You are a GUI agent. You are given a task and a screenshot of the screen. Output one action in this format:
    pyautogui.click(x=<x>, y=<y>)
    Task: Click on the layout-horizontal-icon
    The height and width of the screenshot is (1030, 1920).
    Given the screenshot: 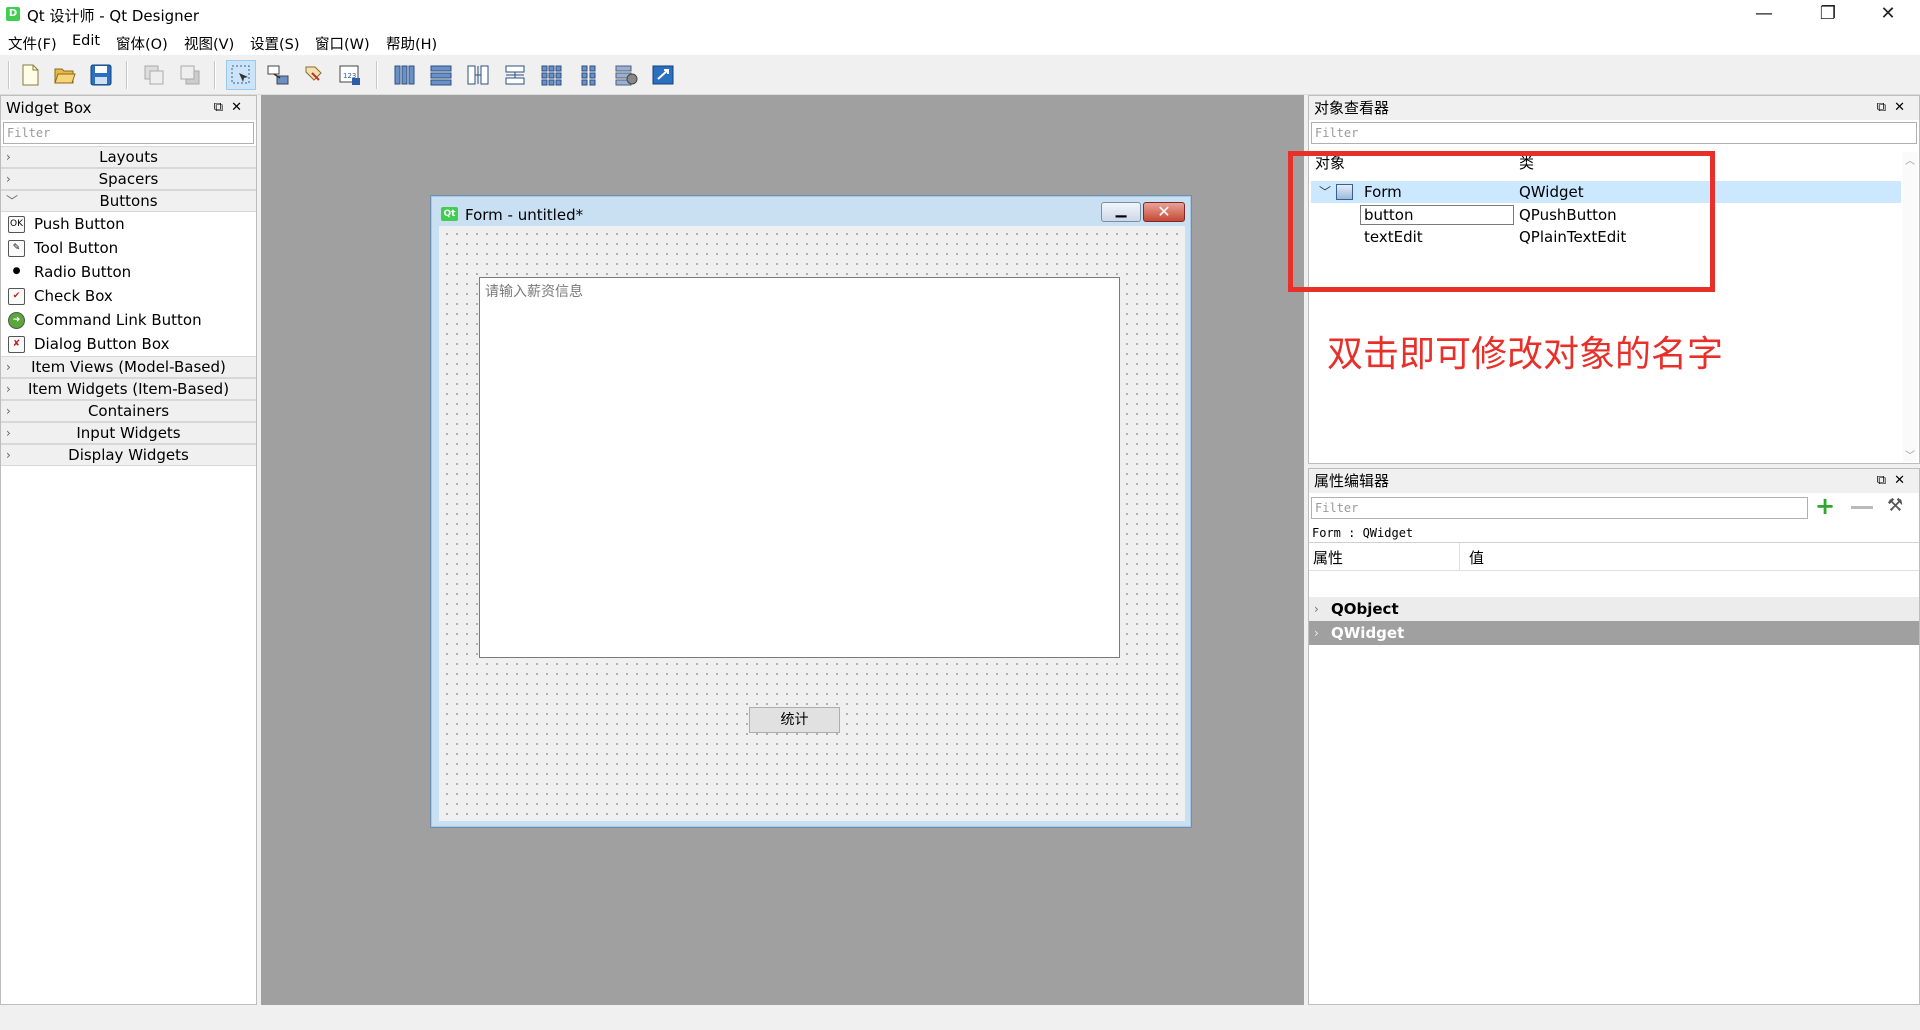 What is the action you would take?
    pyautogui.click(x=404, y=75)
    